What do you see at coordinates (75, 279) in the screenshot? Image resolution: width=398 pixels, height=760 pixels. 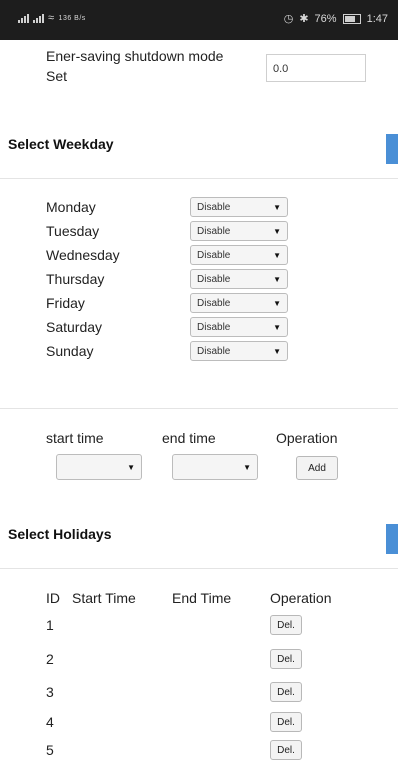 I see `day-label-thursday: Thursday` at bounding box center [75, 279].